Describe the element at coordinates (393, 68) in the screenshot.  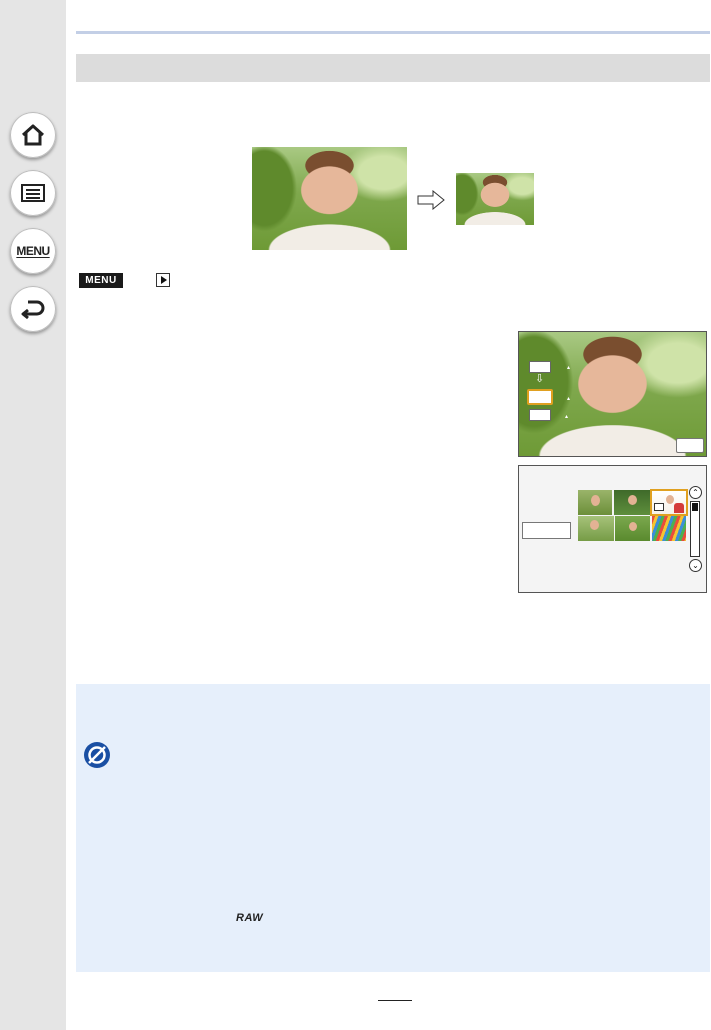
I see `section-heading-bar` at that location.